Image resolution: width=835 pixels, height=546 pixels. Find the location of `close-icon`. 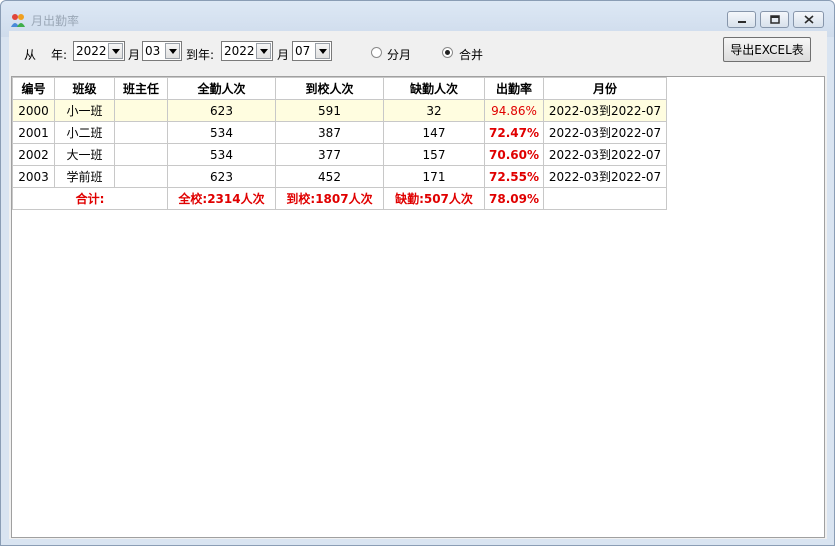

close-icon is located at coordinates (808, 19).